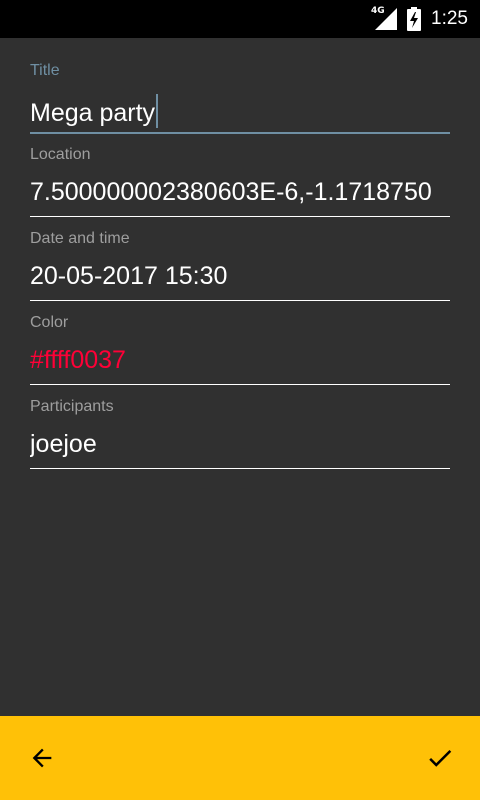 The image size is (480, 800). What do you see at coordinates (240, 133) in the screenshot?
I see `title-underline` at bounding box center [240, 133].